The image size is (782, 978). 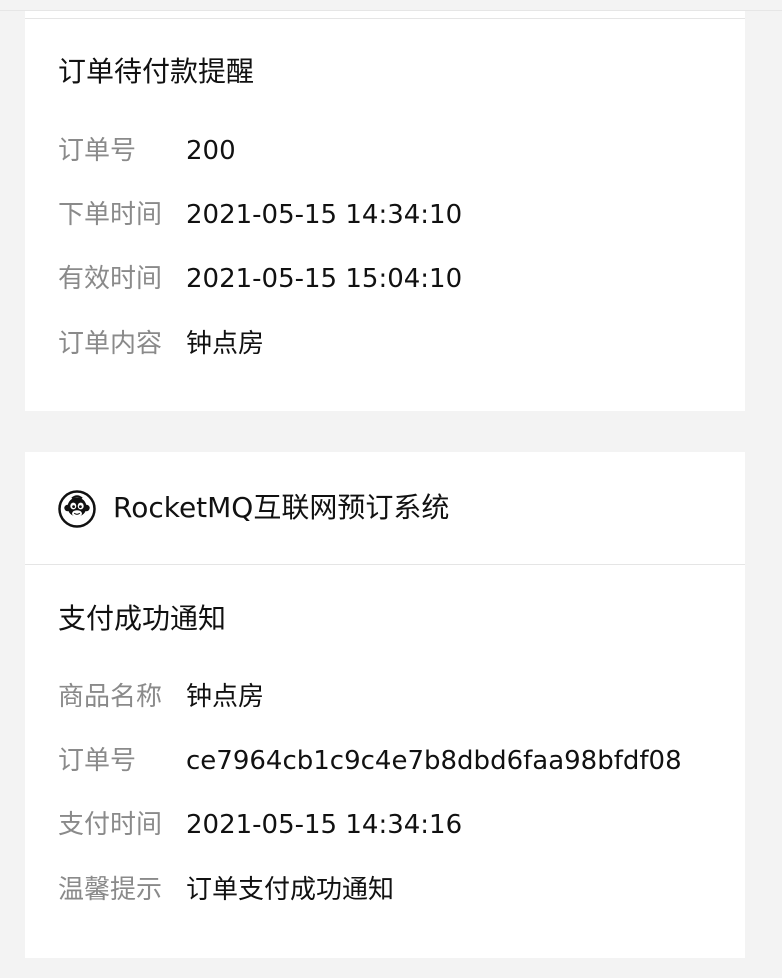 I want to click on order-time-row: 下单时间 2021-05-15 14:34:10, so click(x=398, y=215).